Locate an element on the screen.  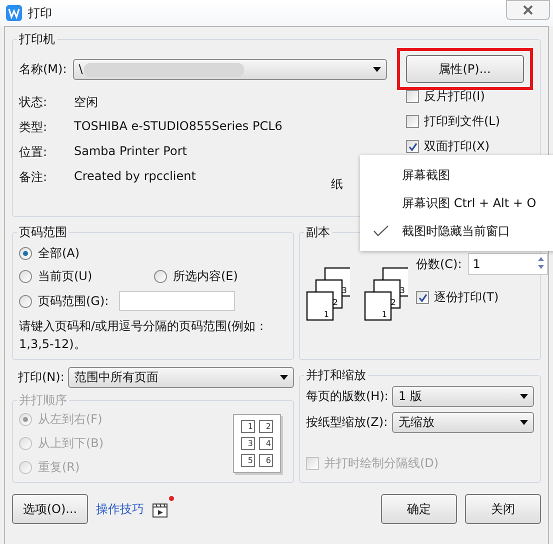
radio-label: 当前页(U) is located at coordinates (65, 276).